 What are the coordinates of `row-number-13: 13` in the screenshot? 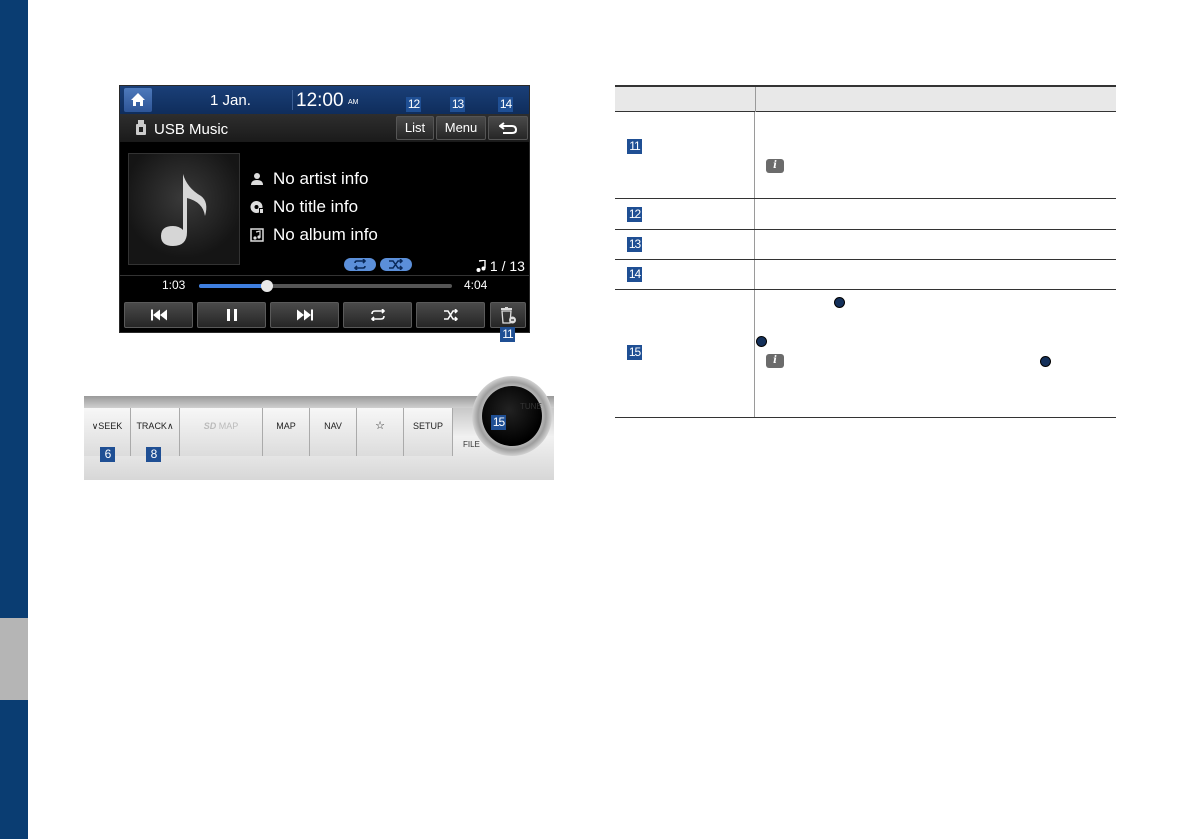 It's located at (634, 244).